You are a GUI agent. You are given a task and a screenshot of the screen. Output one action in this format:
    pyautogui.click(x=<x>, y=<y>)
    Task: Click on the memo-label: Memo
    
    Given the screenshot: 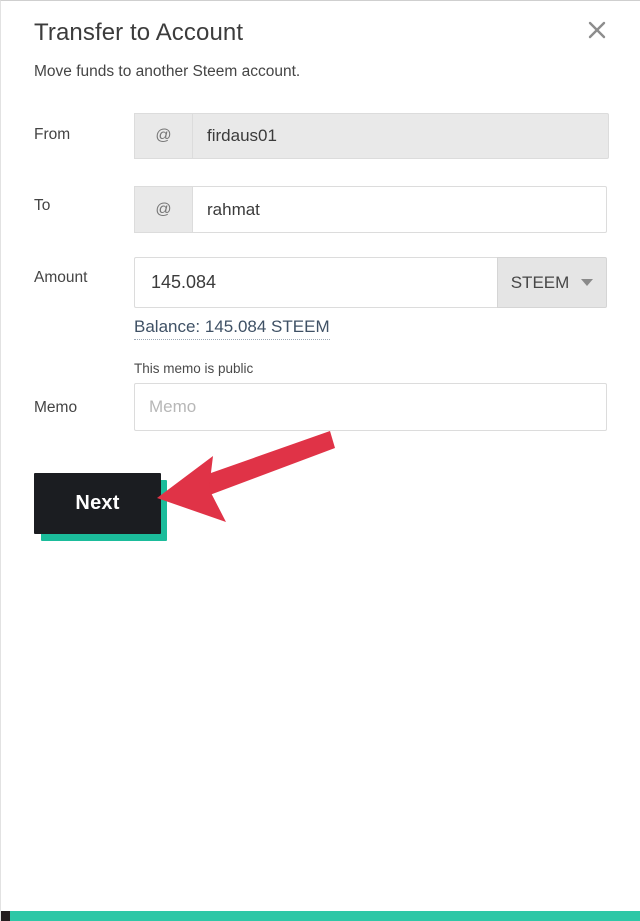 What is the action you would take?
    pyautogui.click(x=56, y=407)
    